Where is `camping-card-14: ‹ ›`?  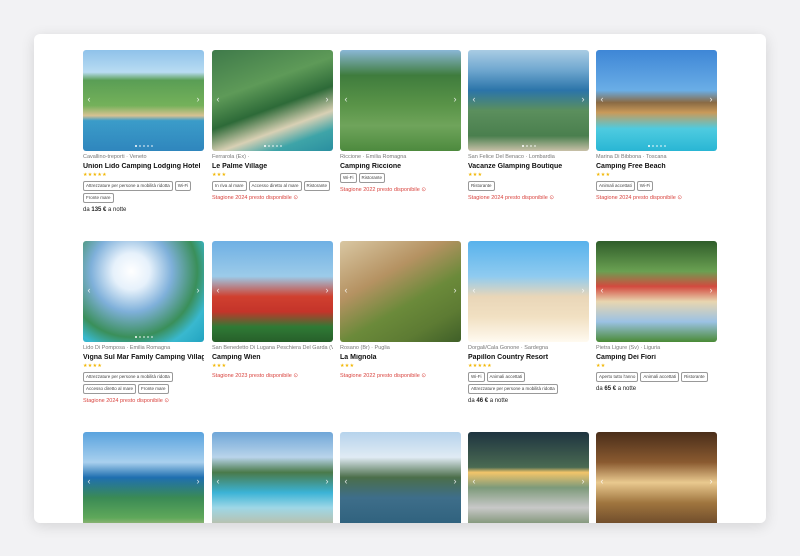 camping-card-14: ‹ › is located at coordinates (528, 477).